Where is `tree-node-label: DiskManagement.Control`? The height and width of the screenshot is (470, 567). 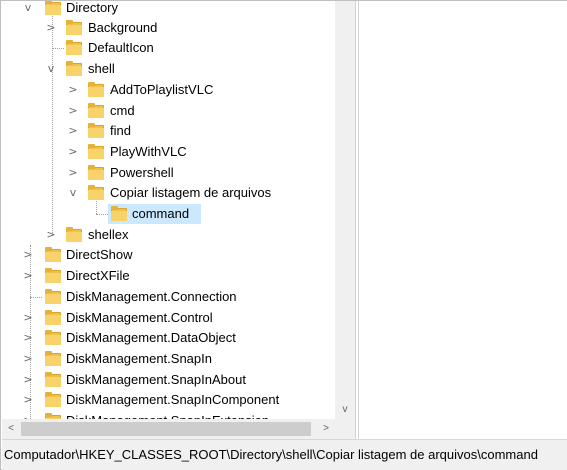
tree-node-label: DiskManagement.Control is located at coordinates (139, 318).